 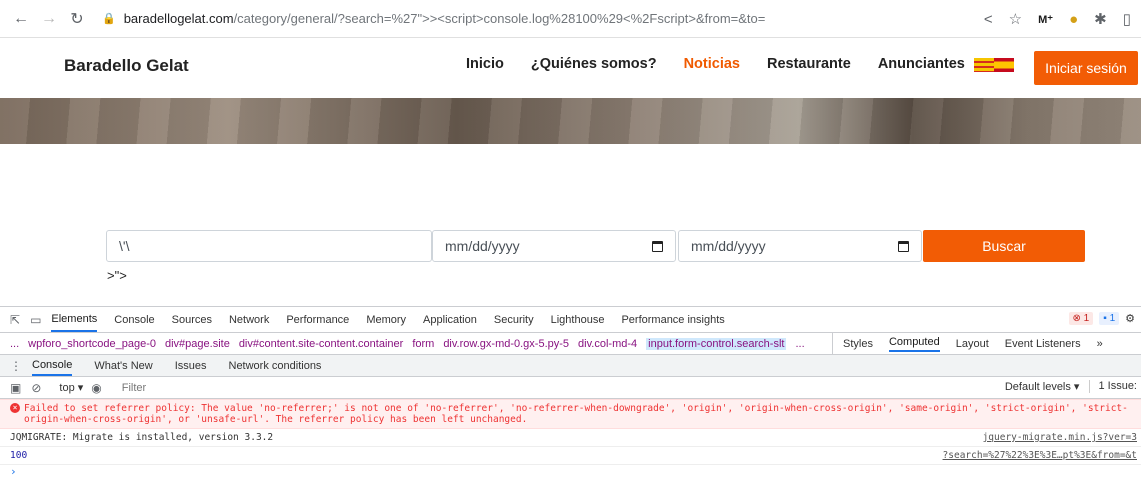 I want to click on console-toolbar-right: Default levels ▾ 1 Issue:, so click(x=1071, y=386).